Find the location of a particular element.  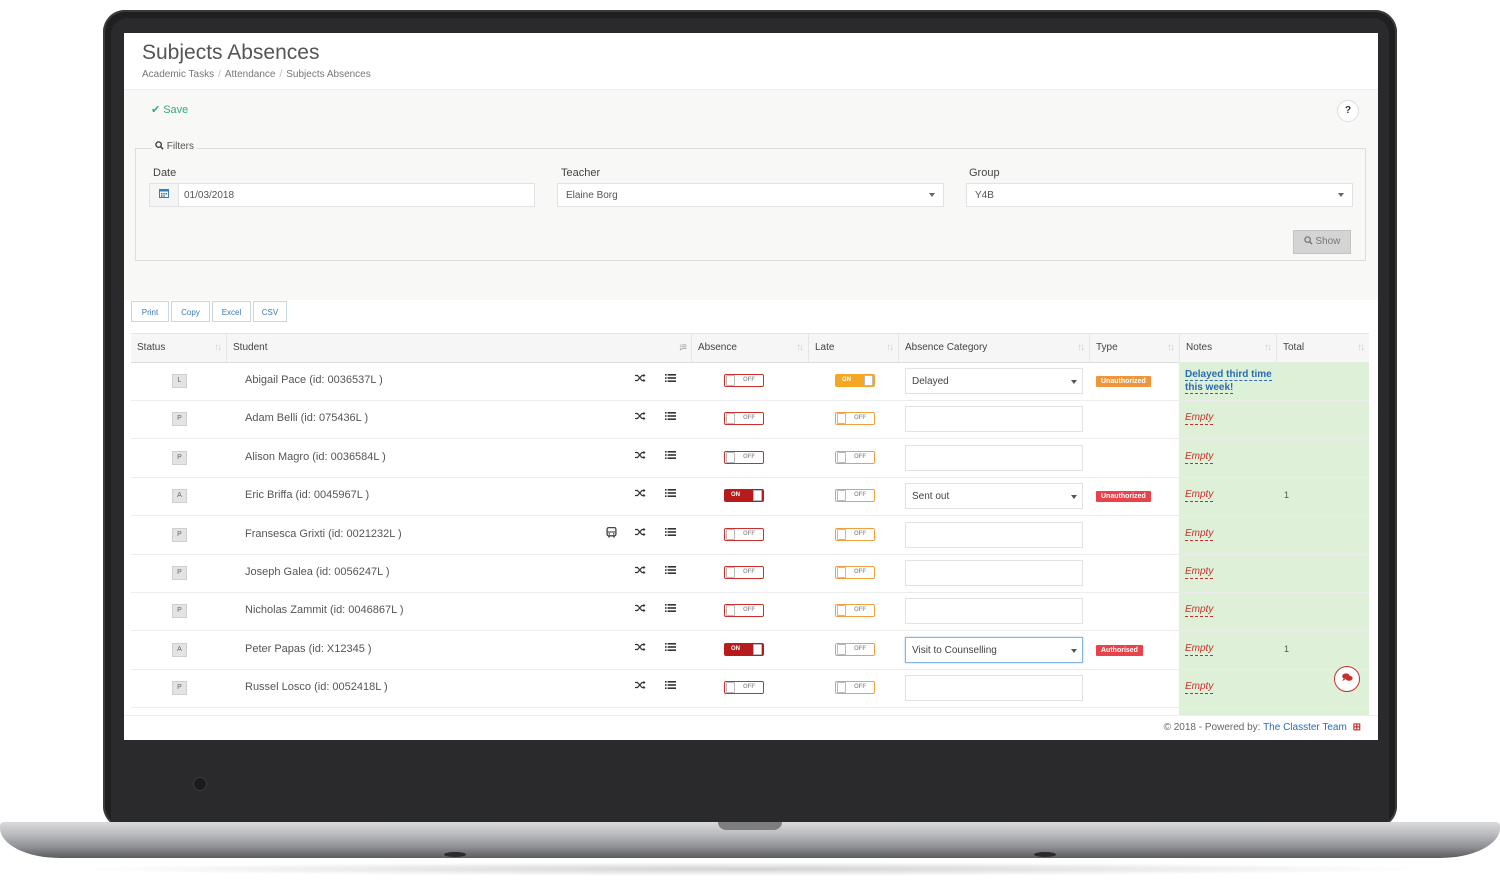

absence-category-select: Delayed is located at coordinates (994, 381).